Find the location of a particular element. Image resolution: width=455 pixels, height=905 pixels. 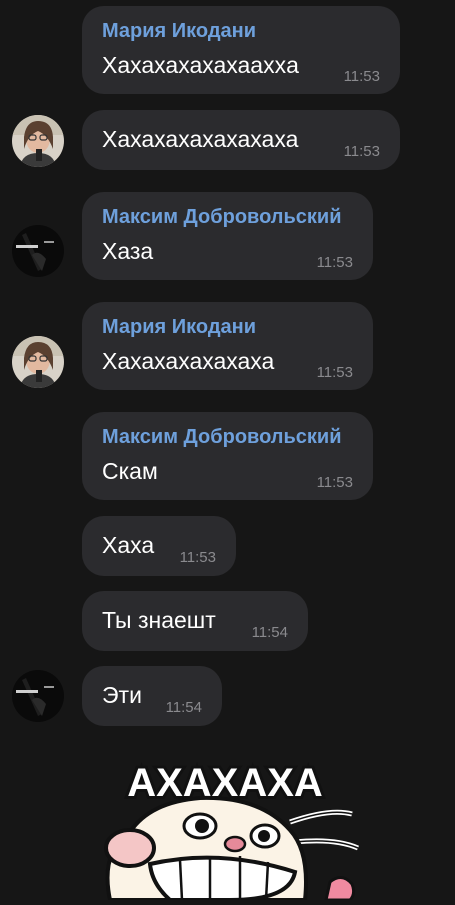

message-bubble: Максим Добровольский Хаза 11:53 is located at coordinates (227, 236).